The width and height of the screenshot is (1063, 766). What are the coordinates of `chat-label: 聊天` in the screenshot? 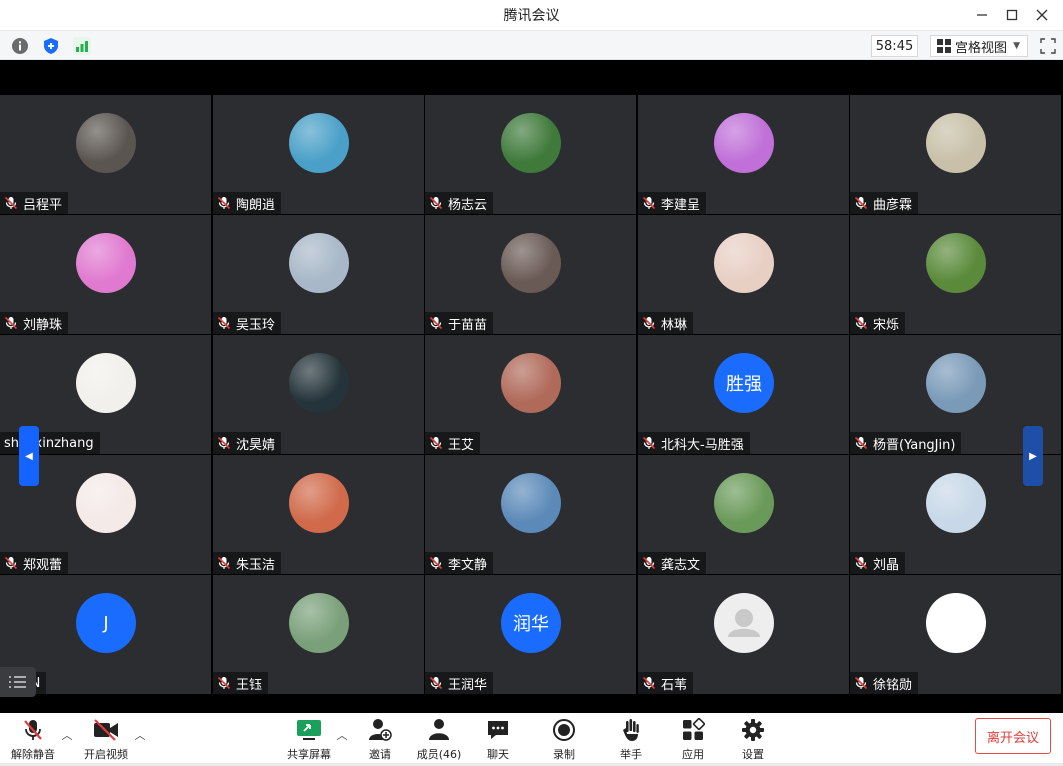 It's located at (498, 754).